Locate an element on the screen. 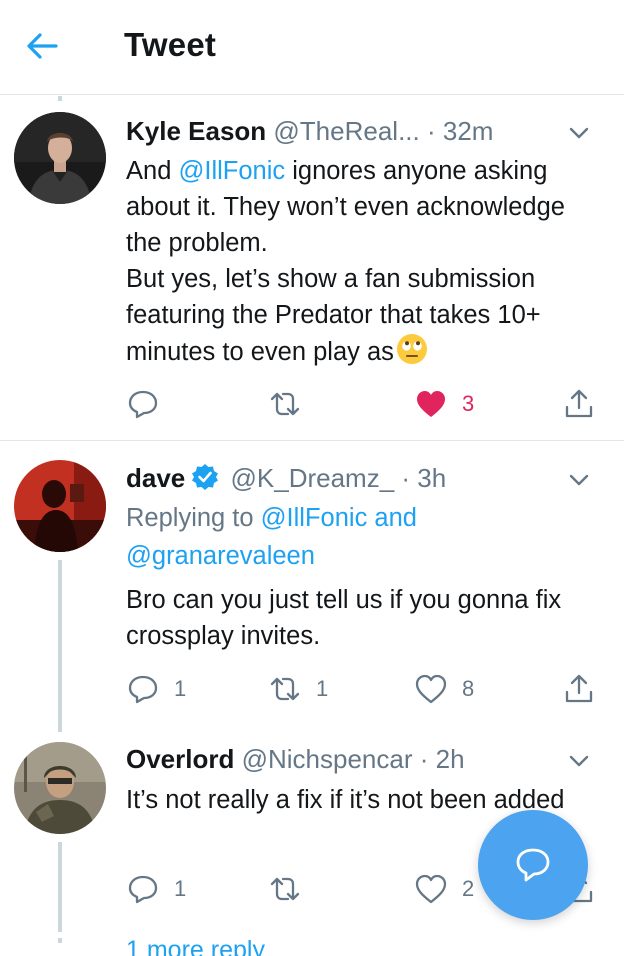 This screenshot has height=956, width=624. display-name: Overlord is located at coordinates (180, 759).